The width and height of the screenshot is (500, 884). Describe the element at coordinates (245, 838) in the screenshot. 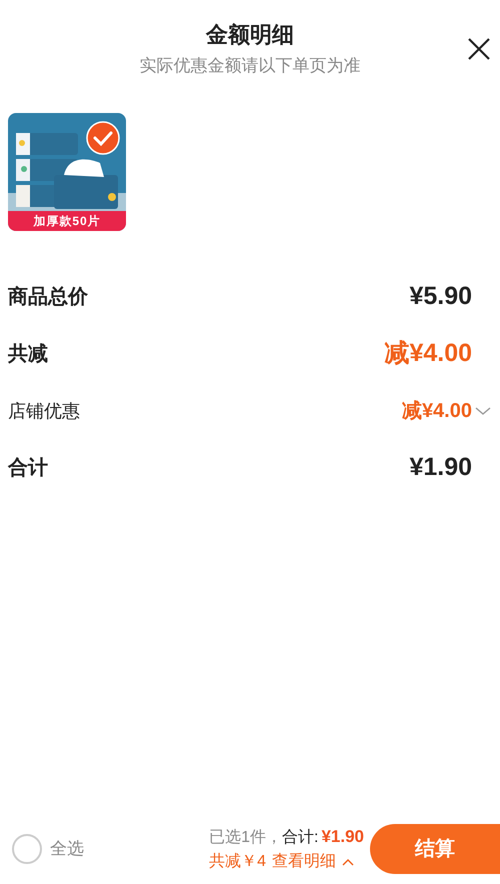

I see `selected-count: 已选1件，` at that location.